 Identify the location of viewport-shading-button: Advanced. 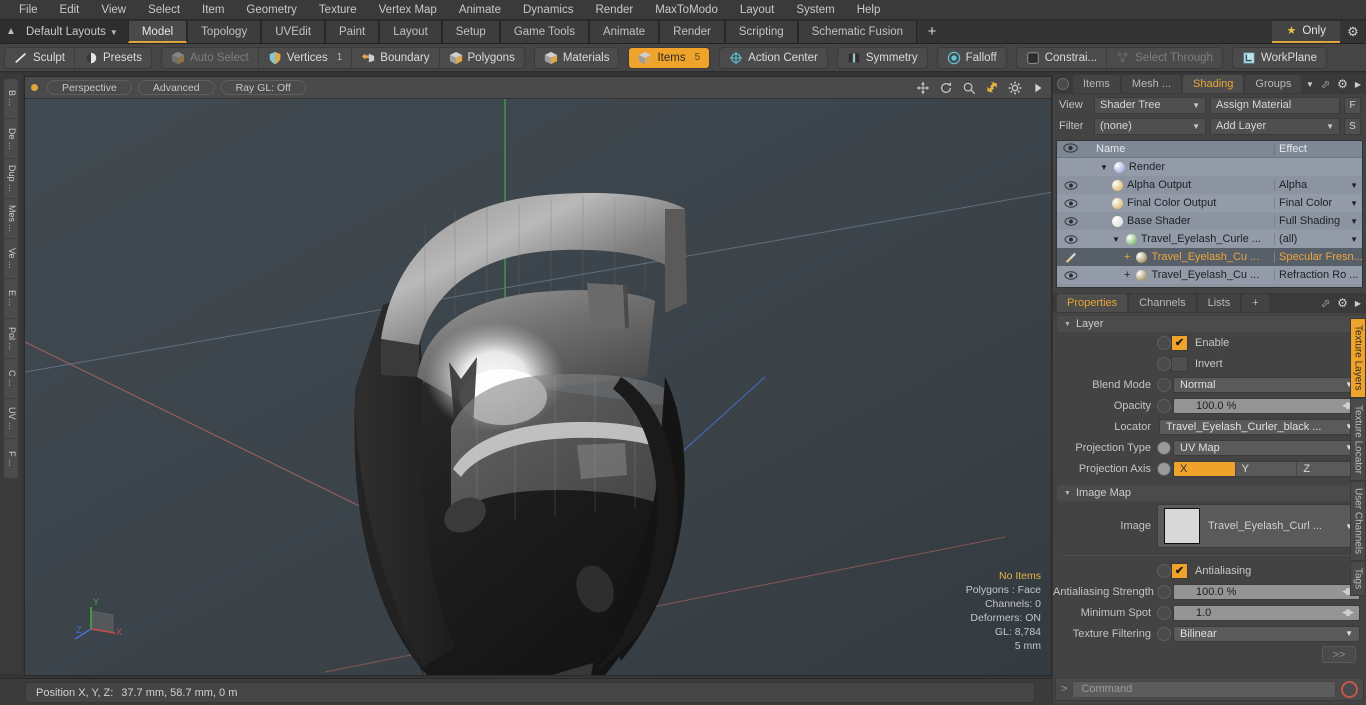
(176, 87).